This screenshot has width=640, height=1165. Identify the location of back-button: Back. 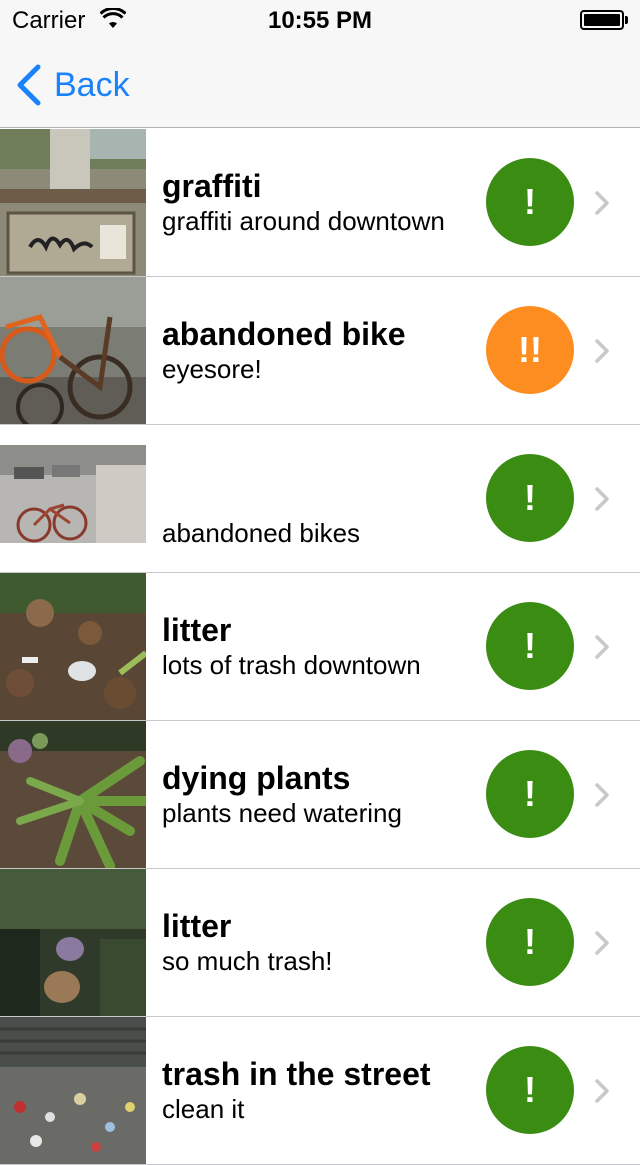
(72, 85).